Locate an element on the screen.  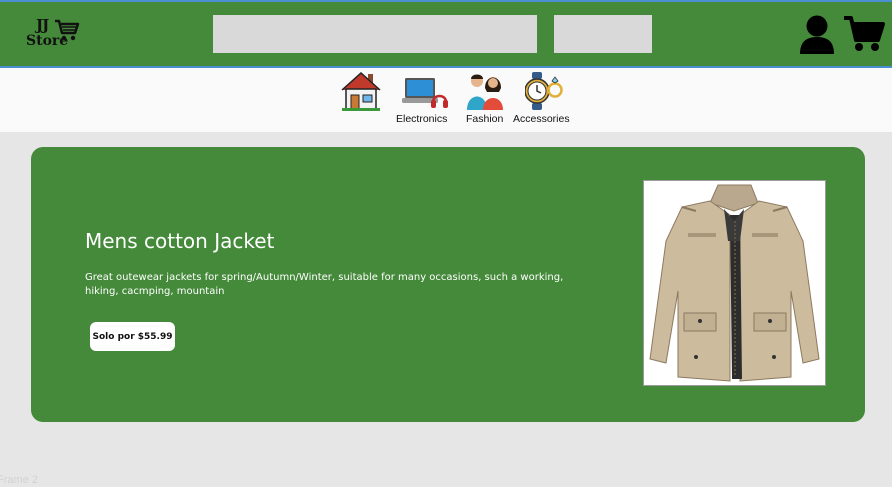
category-label-accessories: Accessories is located at coordinates (541, 119).